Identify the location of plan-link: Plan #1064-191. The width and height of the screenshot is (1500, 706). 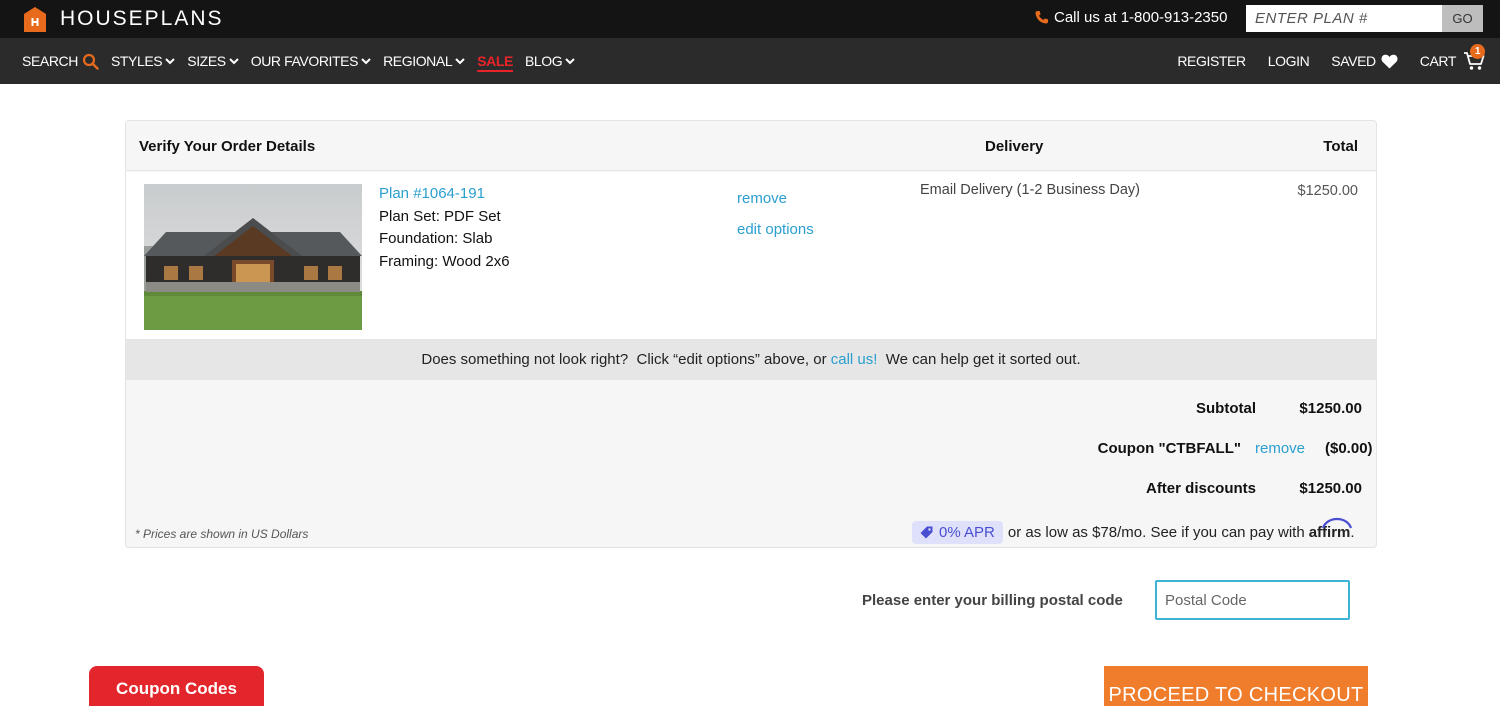
(444, 194).